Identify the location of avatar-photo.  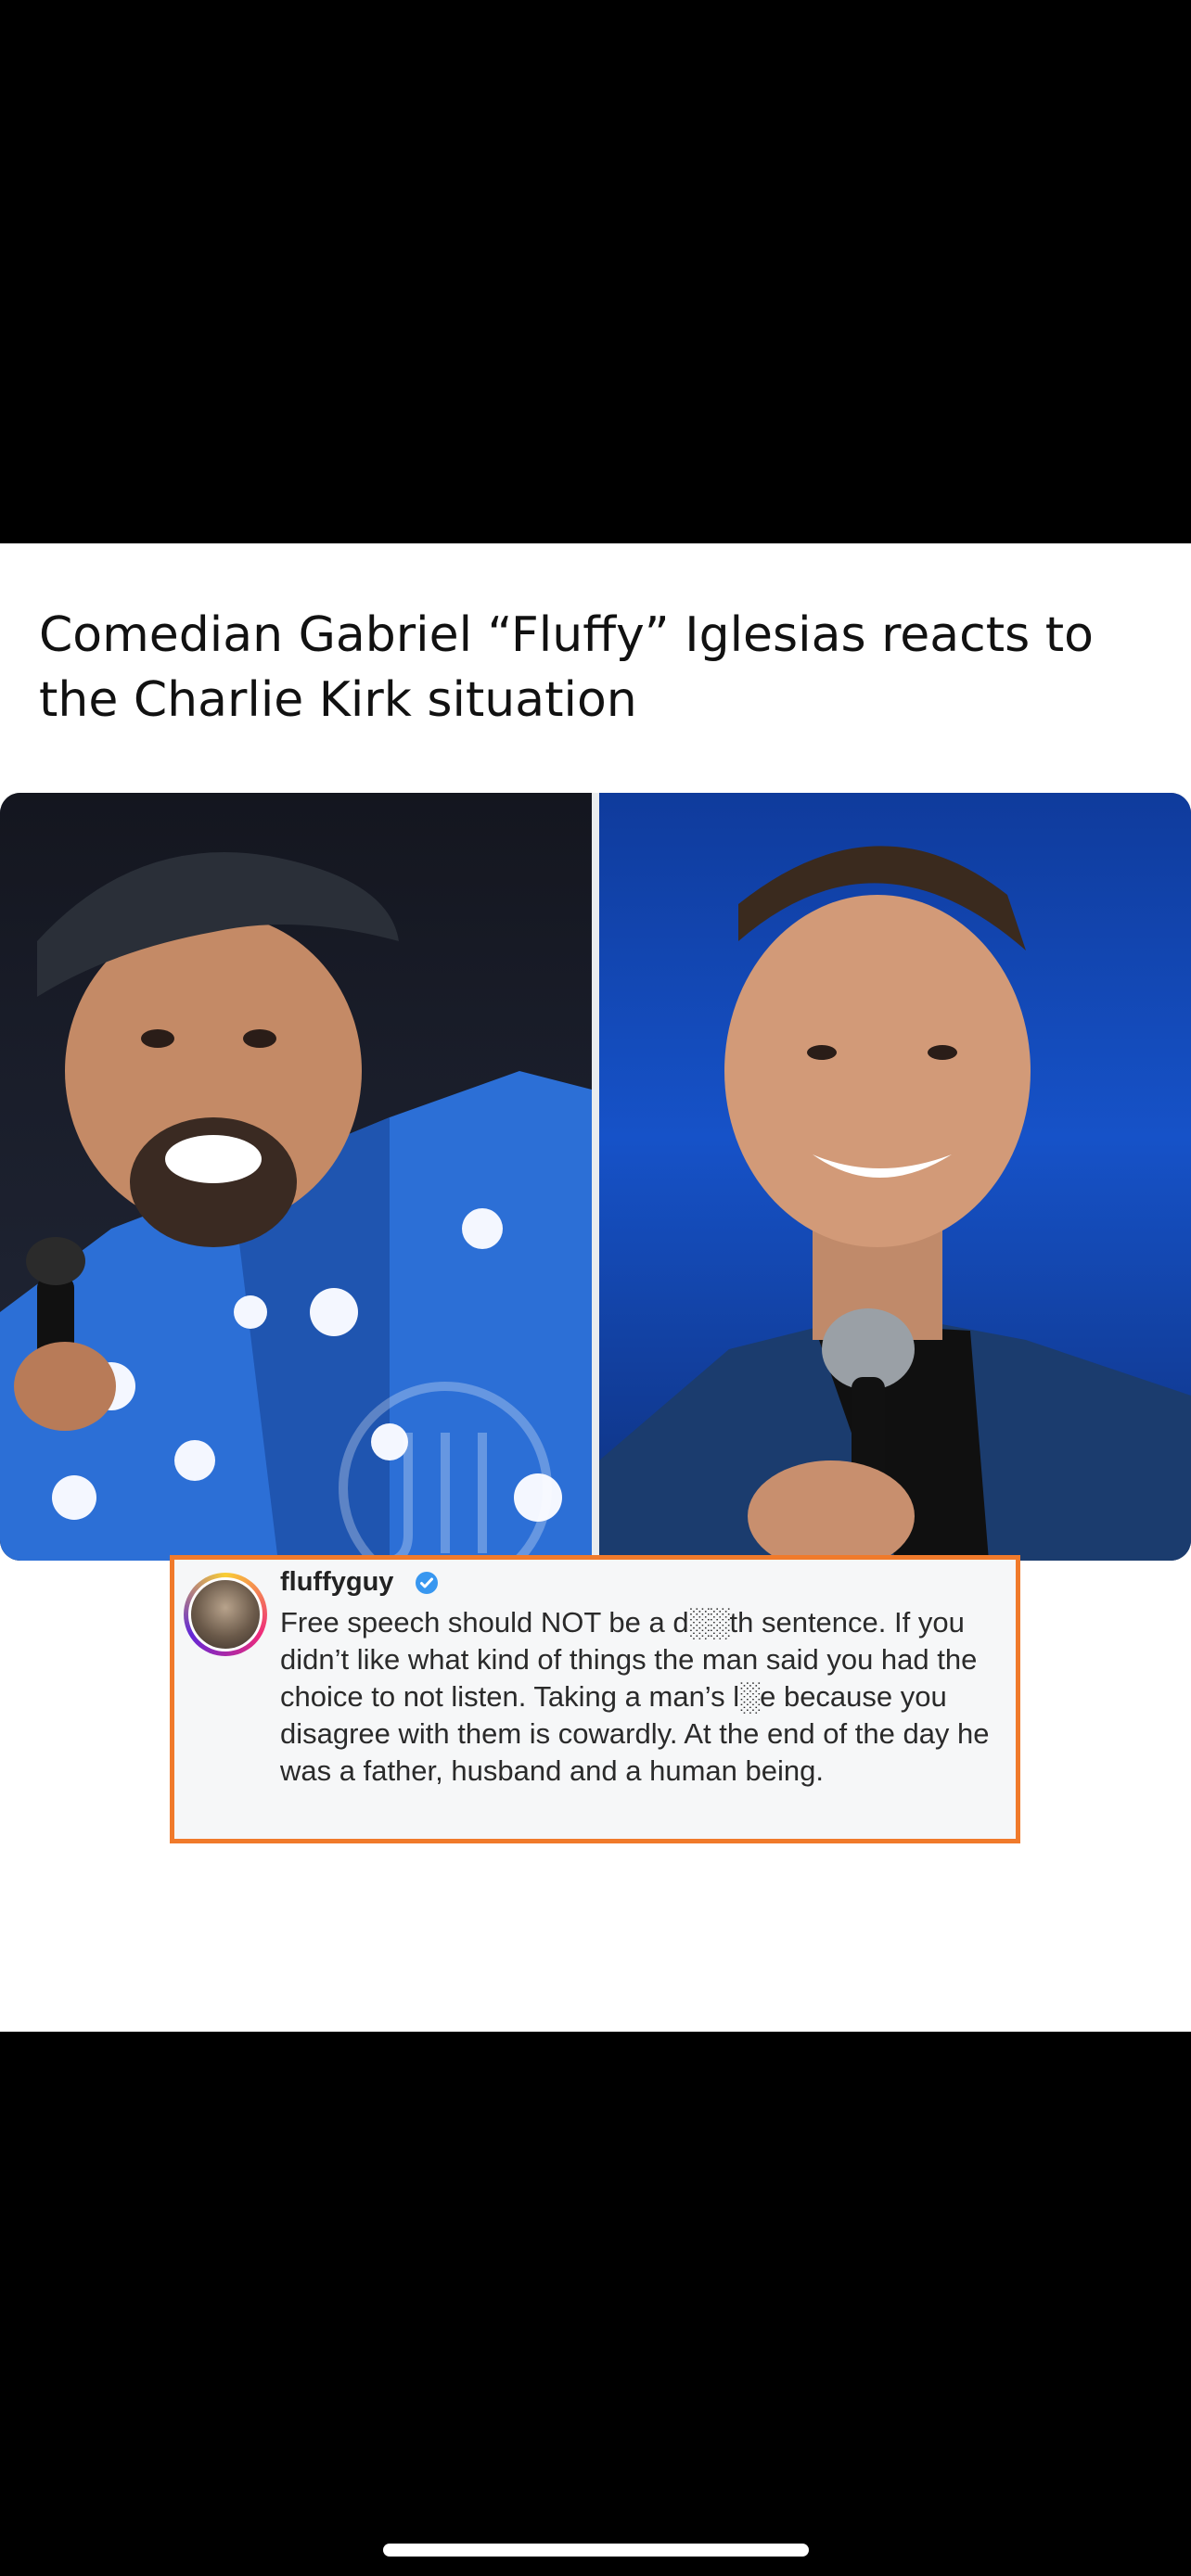
(225, 1614).